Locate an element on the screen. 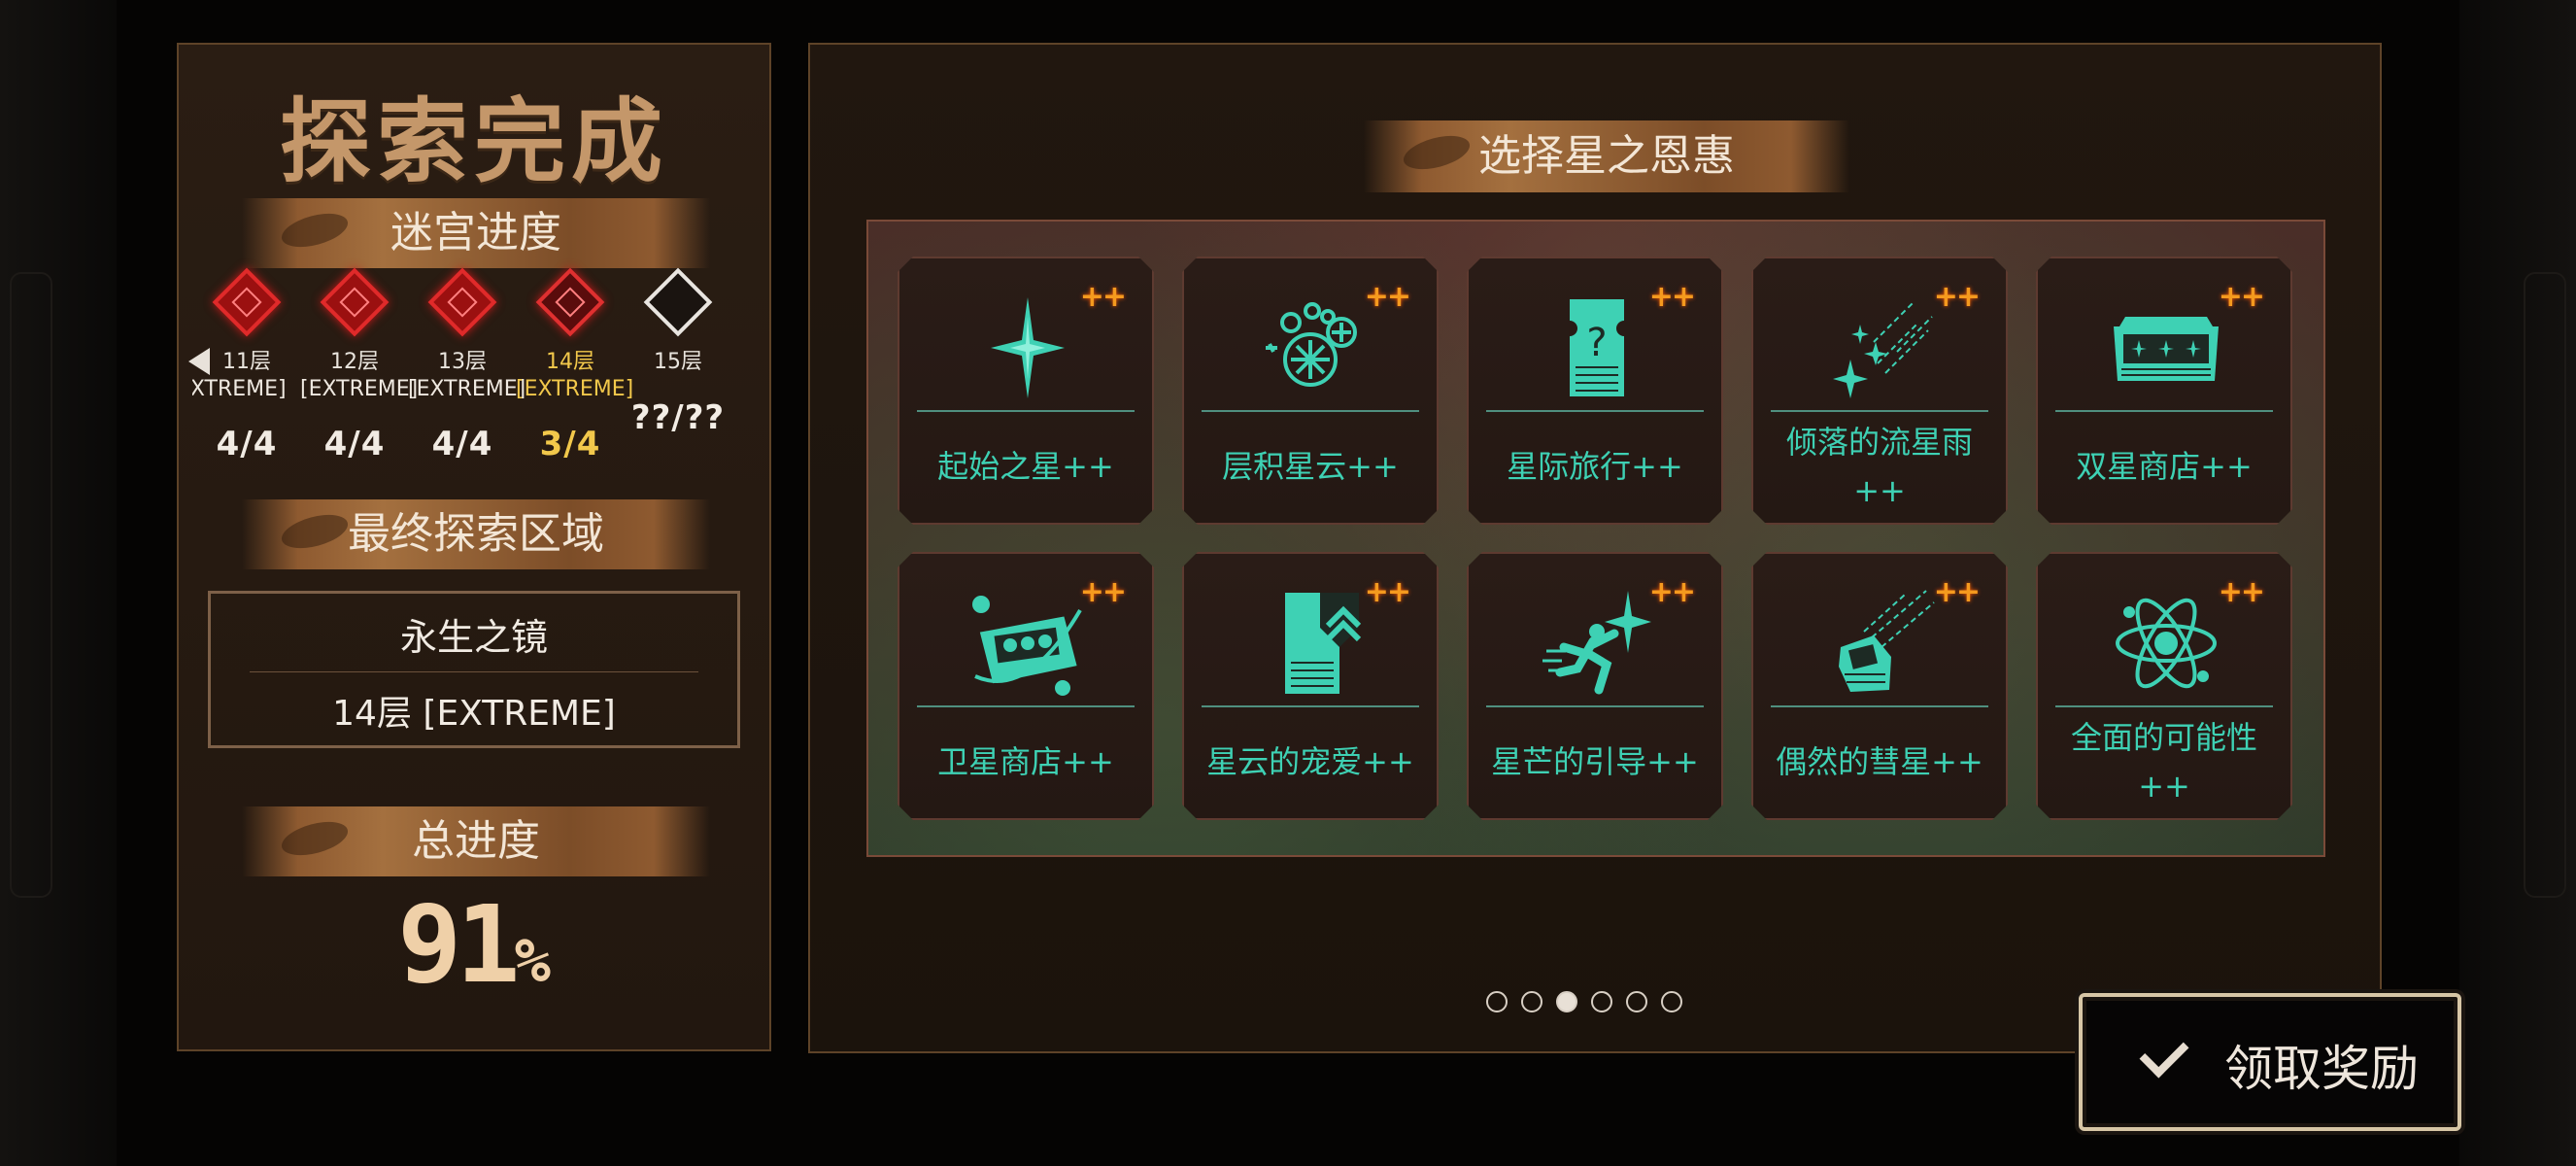  area-divider is located at coordinates (474, 671).